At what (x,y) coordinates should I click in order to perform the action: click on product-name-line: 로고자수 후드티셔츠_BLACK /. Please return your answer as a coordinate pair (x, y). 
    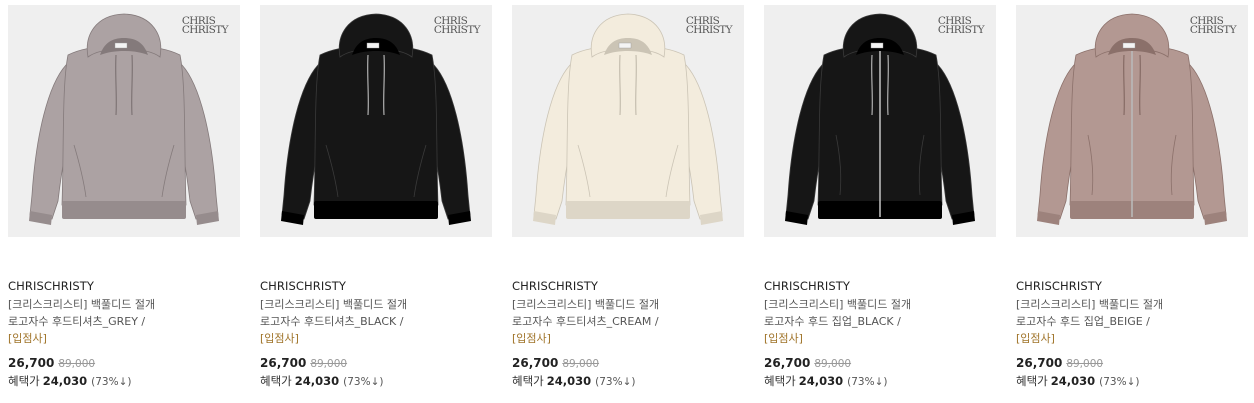
    Looking at the image, I should click on (332, 321).